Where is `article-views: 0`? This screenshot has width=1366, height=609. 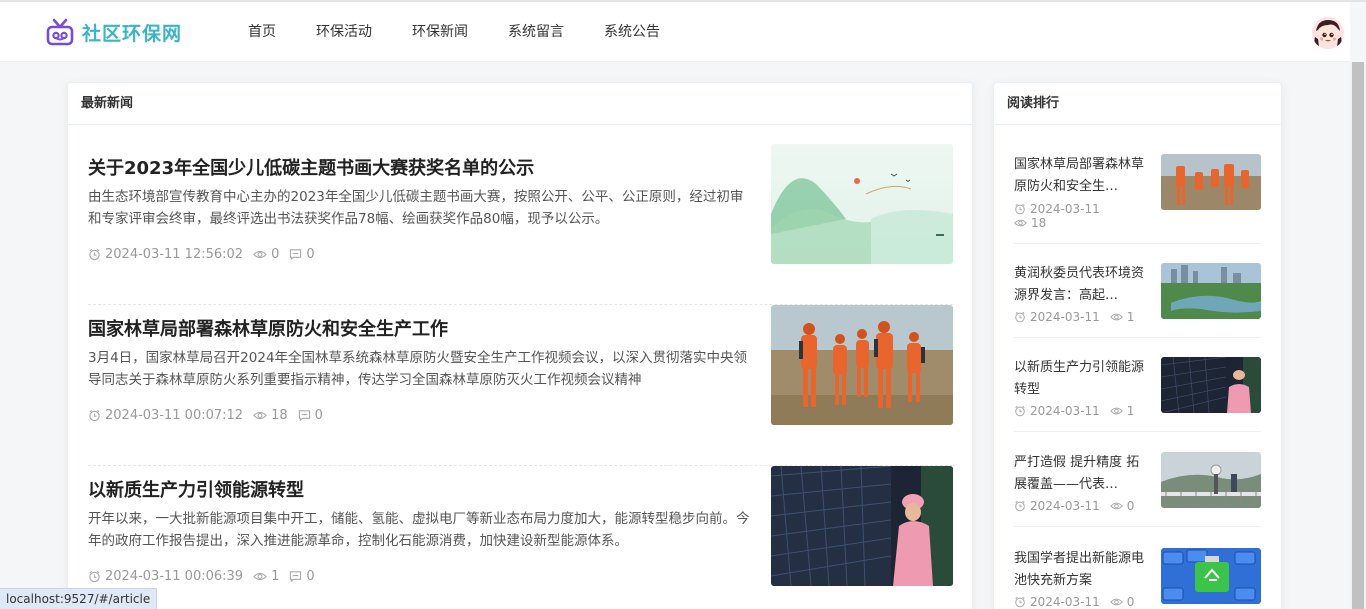 article-views: 0 is located at coordinates (266, 254).